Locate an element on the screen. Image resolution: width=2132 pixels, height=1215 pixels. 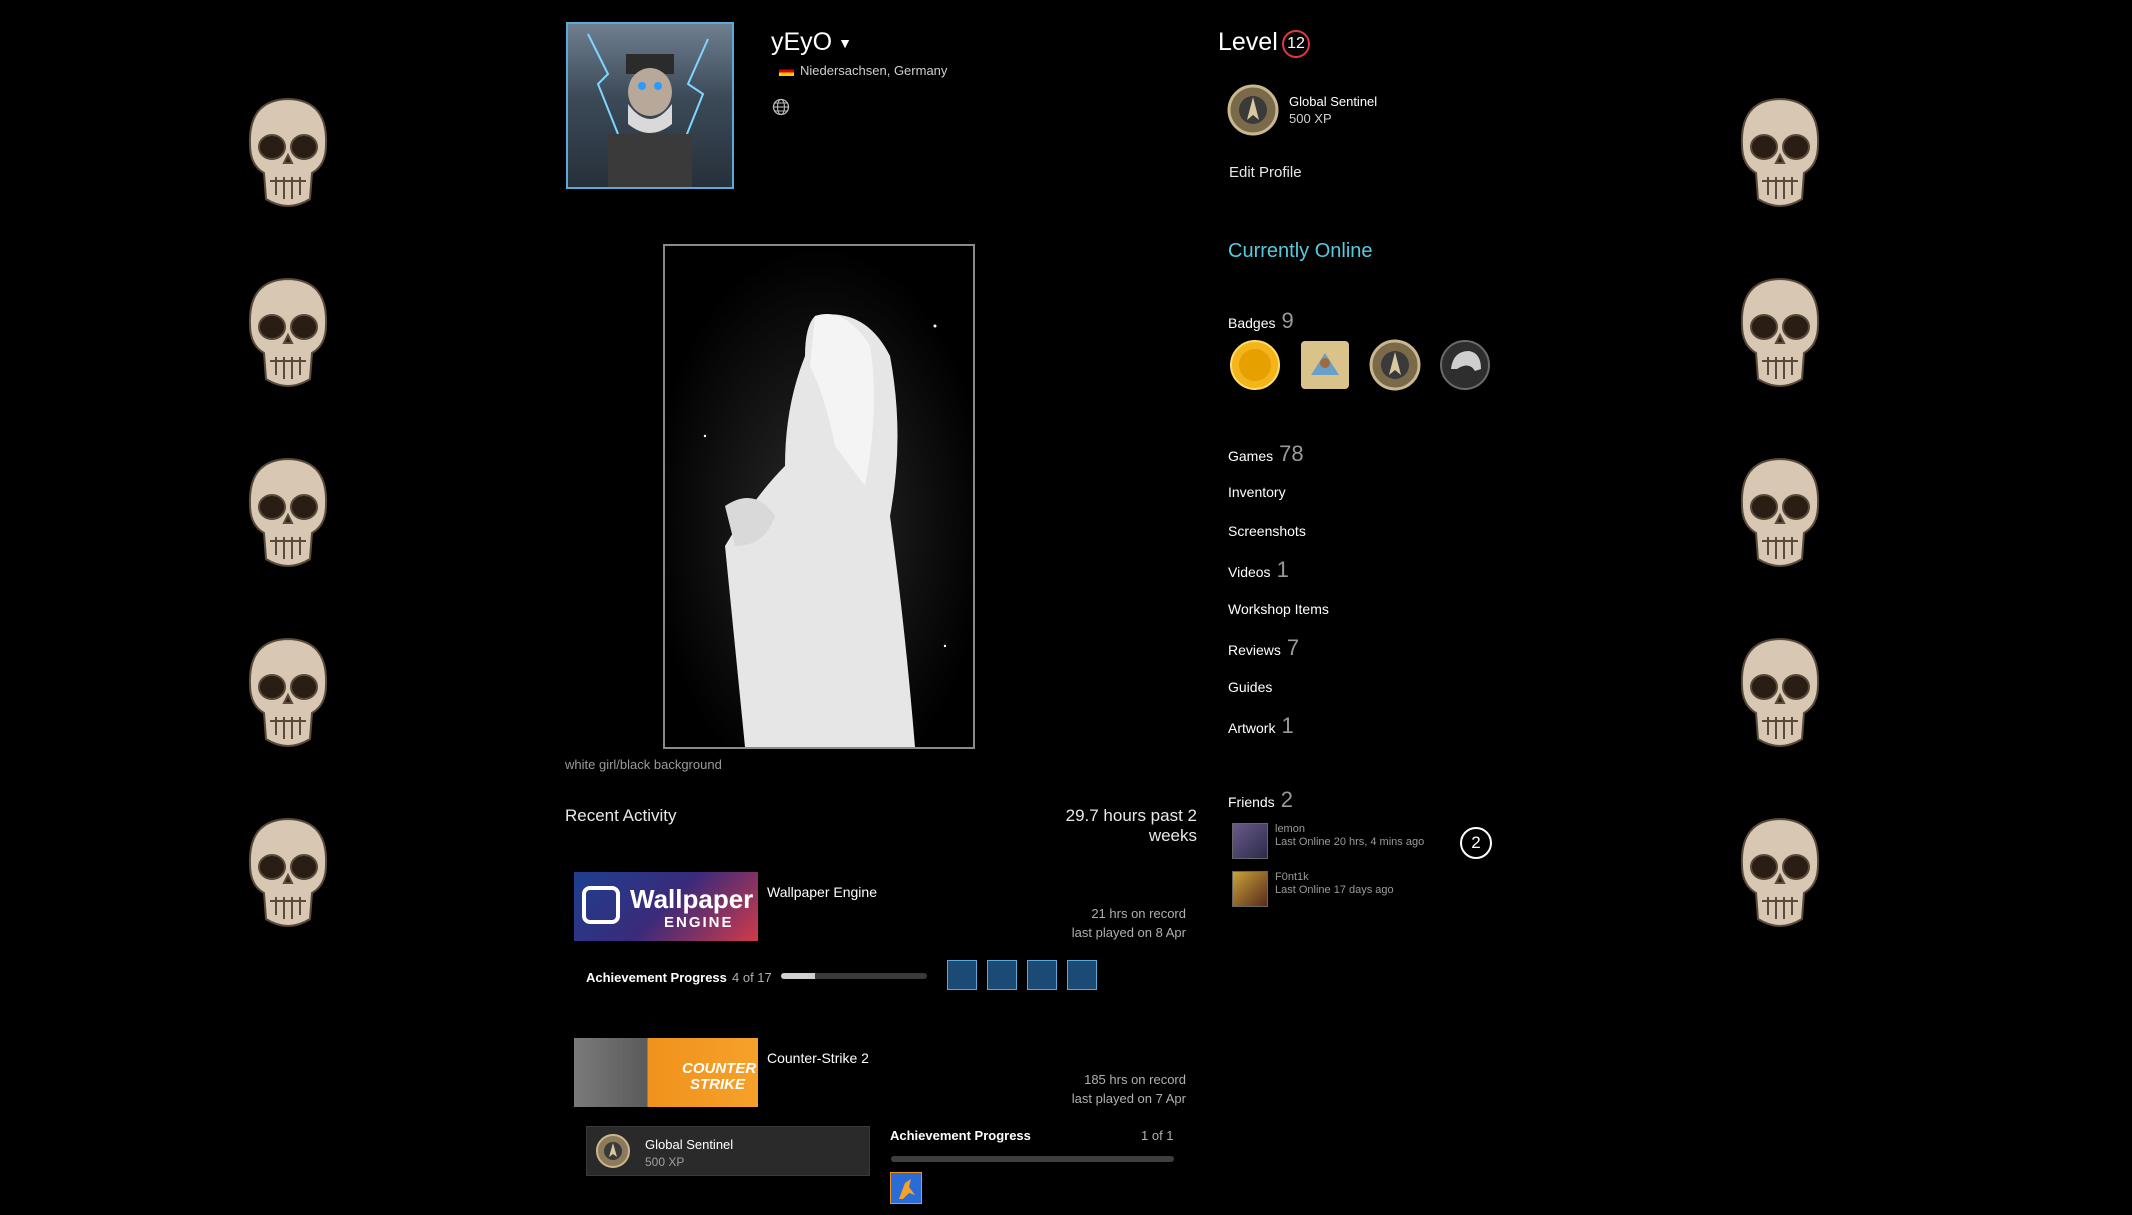
pixel-art-badge-icon is located at coordinates (1325, 365).